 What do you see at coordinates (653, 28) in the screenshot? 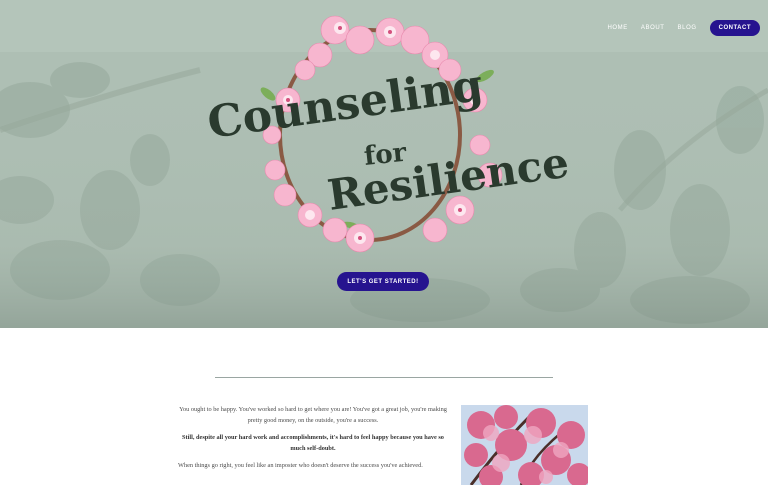
I see `nav-about-link: ABOUT` at bounding box center [653, 28].